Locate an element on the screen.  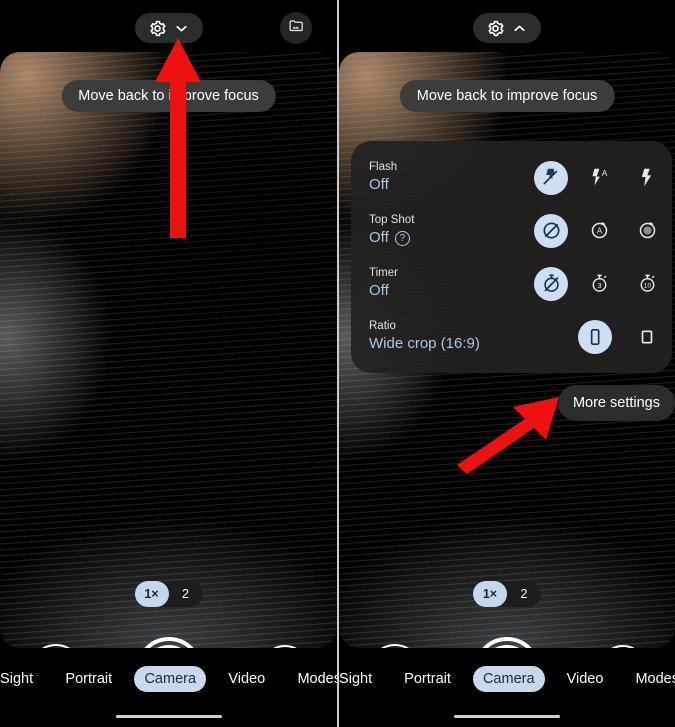
flash-options: A is located at coordinates (599, 177).